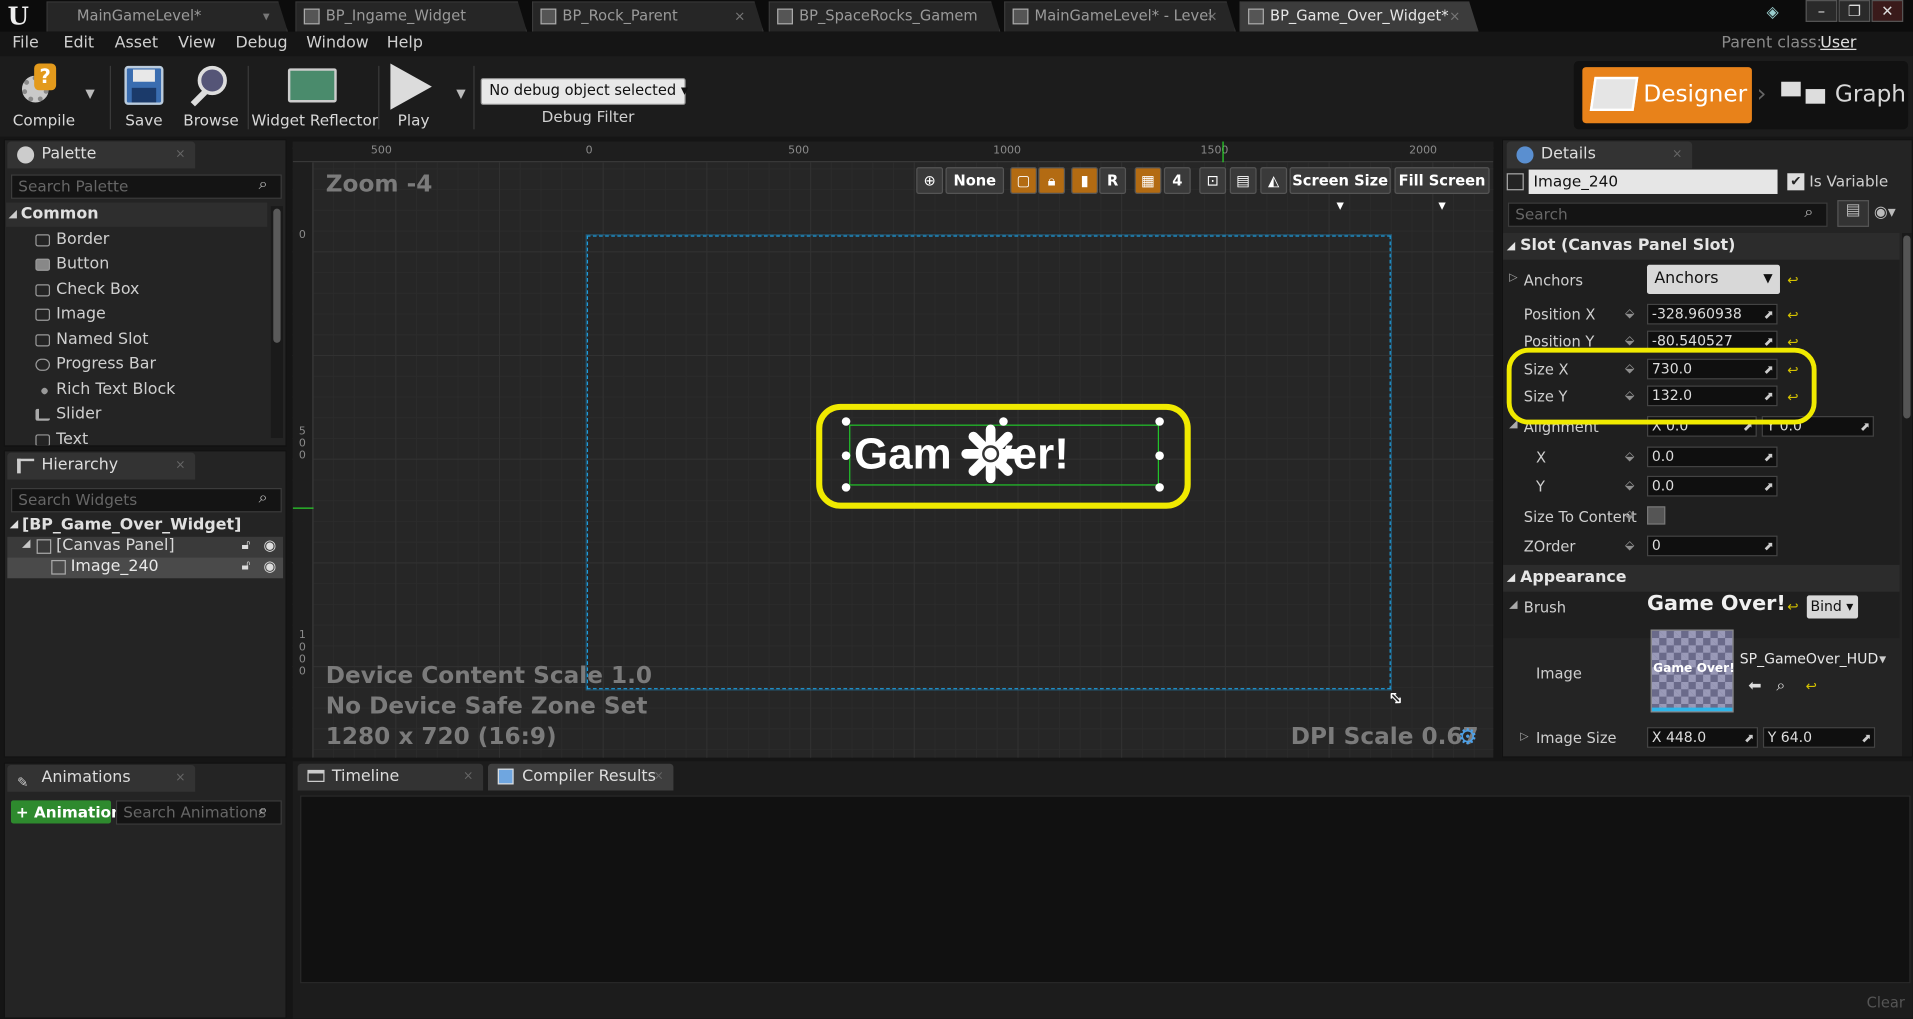  What do you see at coordinates (101, 778) in the screenshot?
I see `animations-tab: ✎ Animations ×` at bounding box center [101, 778].